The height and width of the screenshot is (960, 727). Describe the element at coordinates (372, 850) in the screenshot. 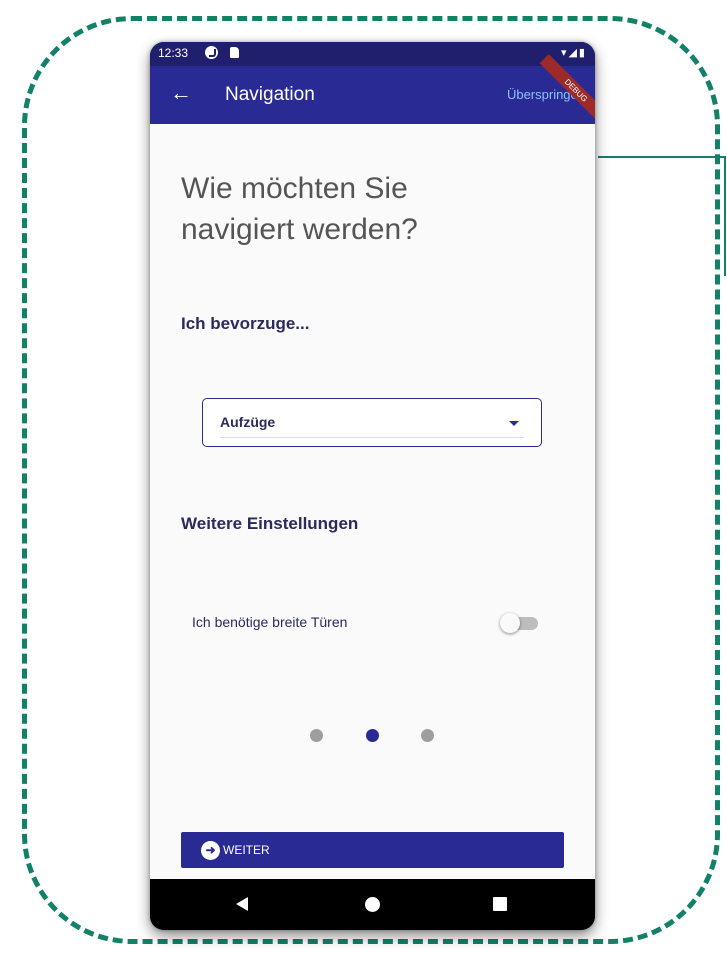

I see `next-button: ➜ WEITER` at that location.